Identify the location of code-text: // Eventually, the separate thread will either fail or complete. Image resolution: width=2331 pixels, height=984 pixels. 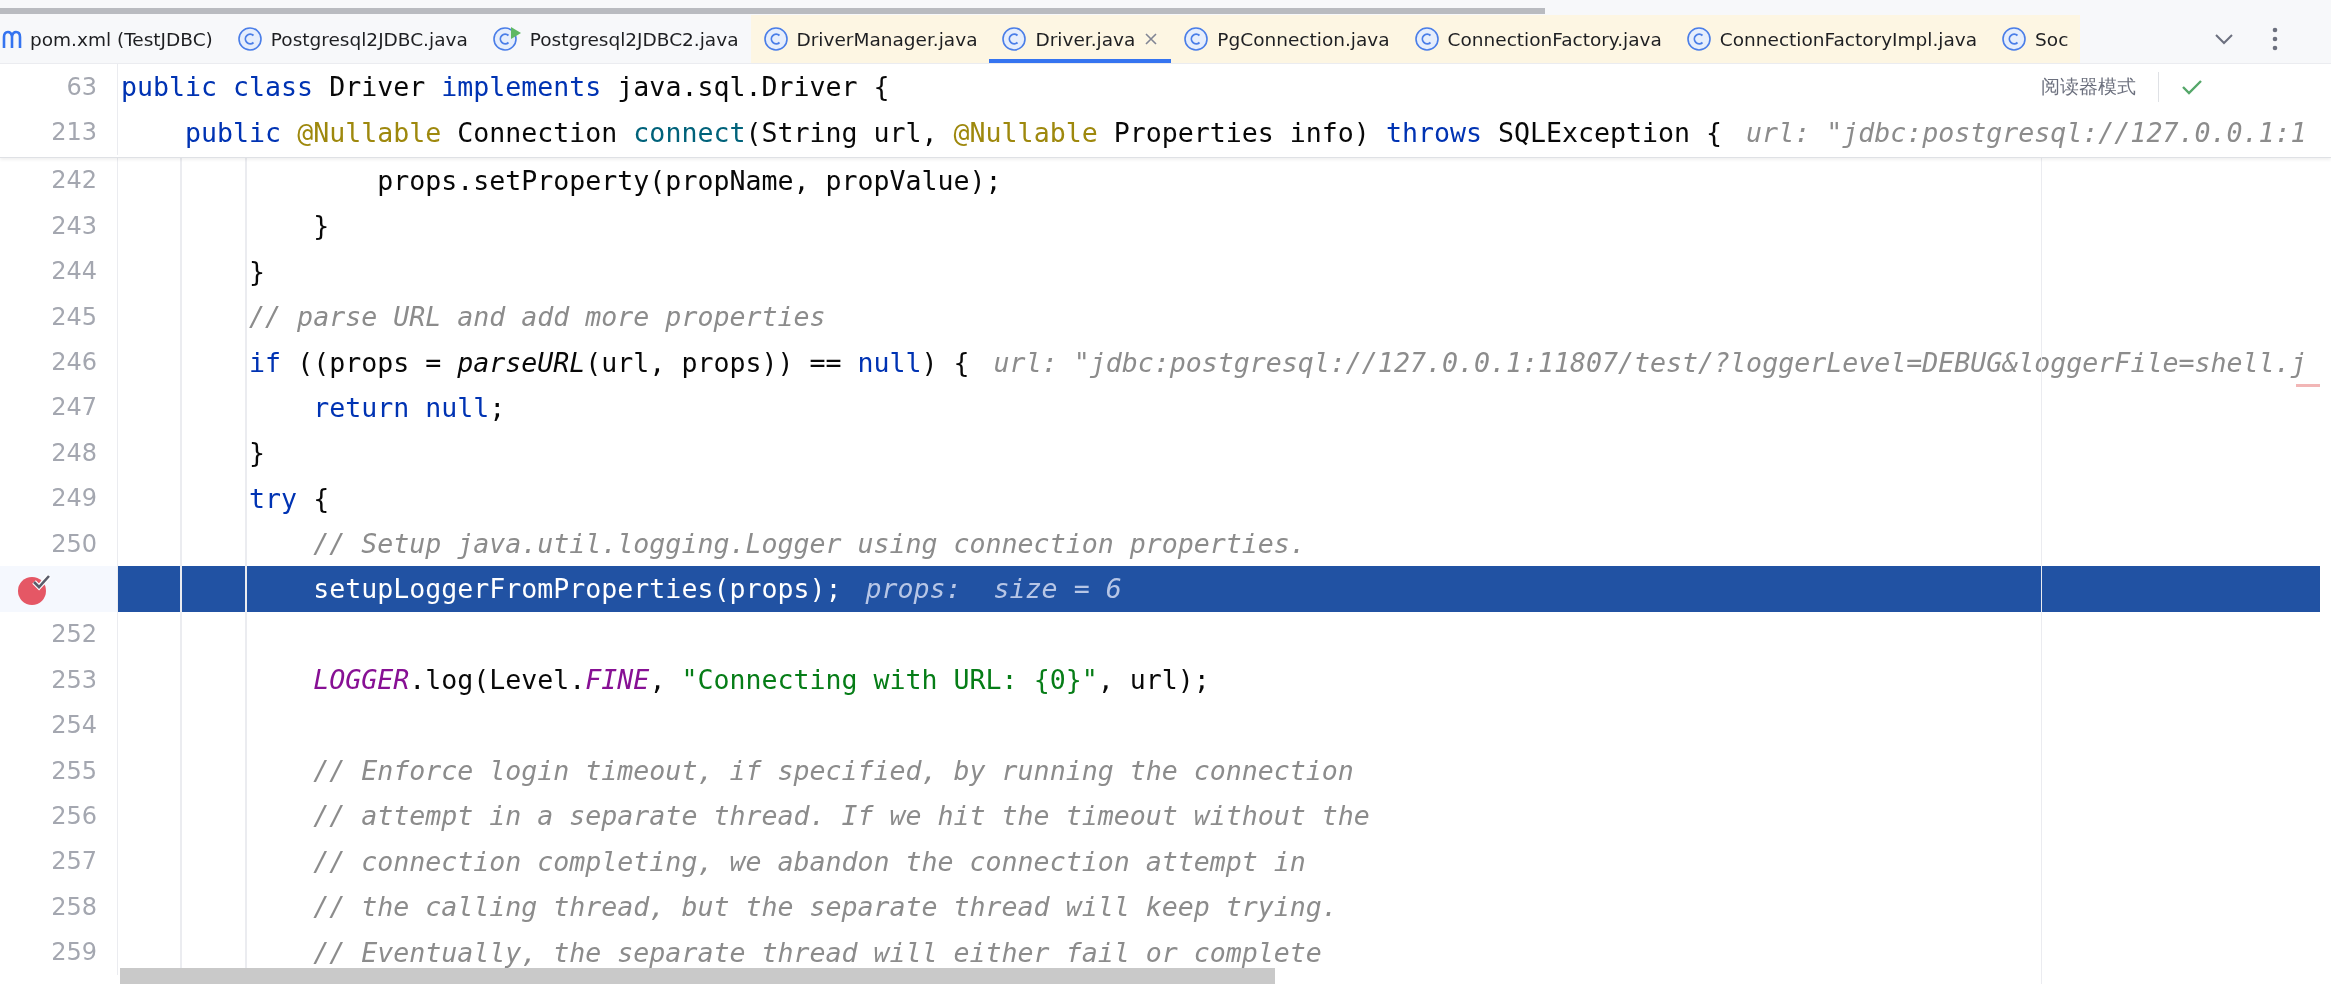
(817, 952).